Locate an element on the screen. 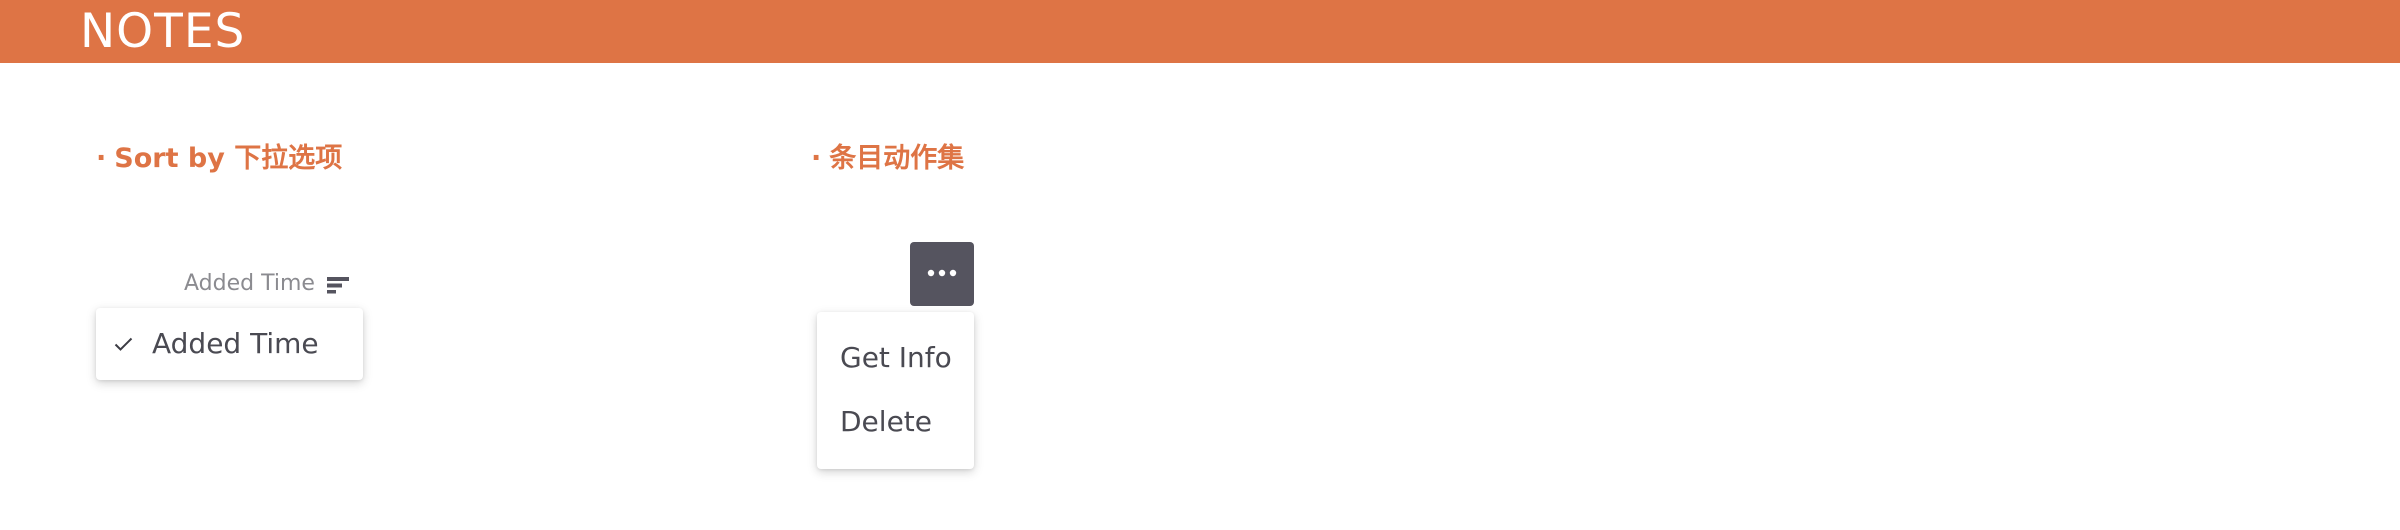 This screenshot has height=530, width=2400. sort-option-label: Added Time is located at coordinates (235, 343).